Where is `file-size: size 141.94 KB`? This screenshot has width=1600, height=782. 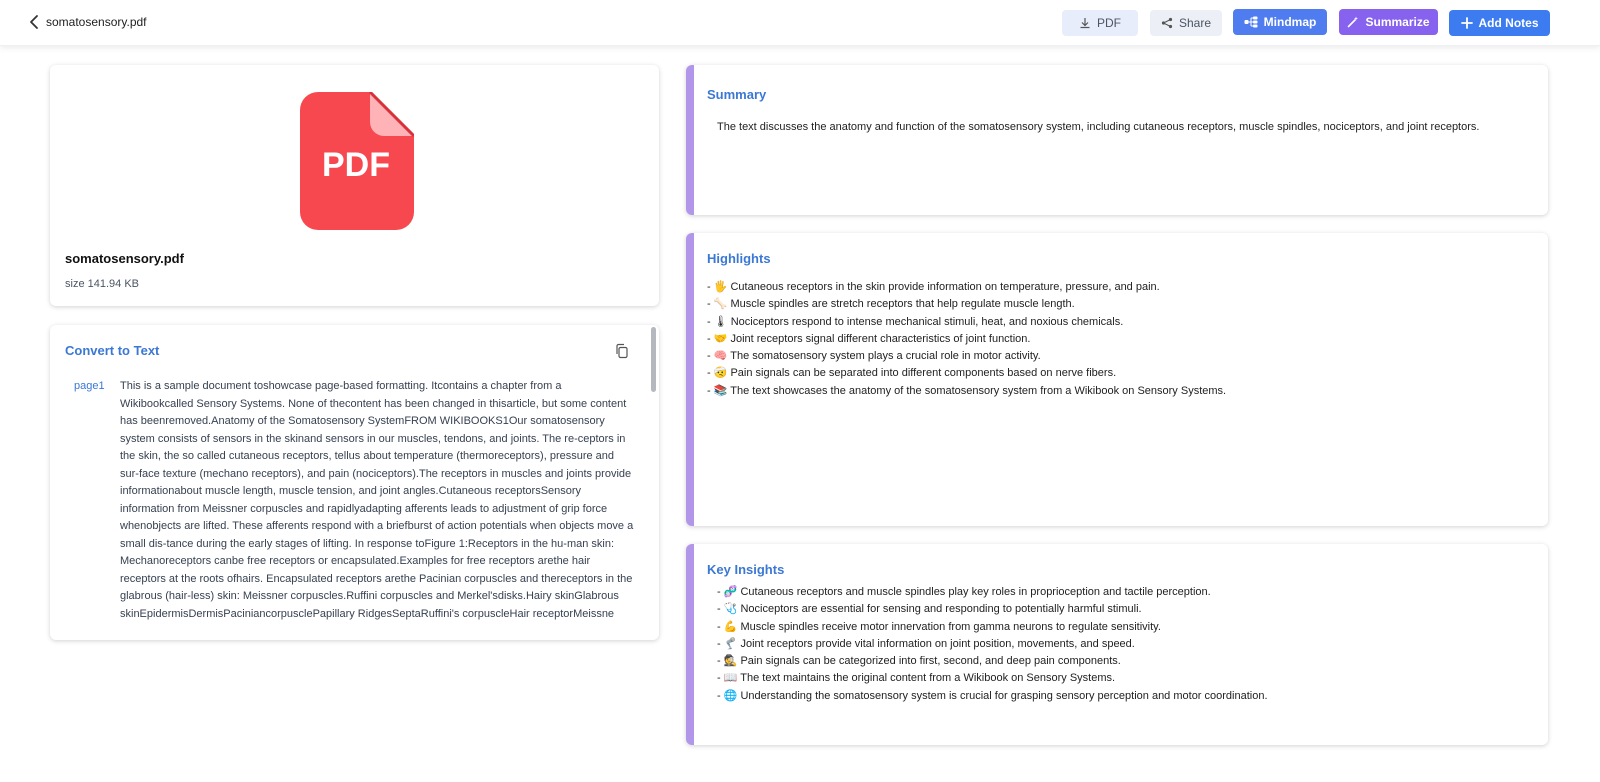
file-size: size 141.94 KB is located at coordinates (102, 284).